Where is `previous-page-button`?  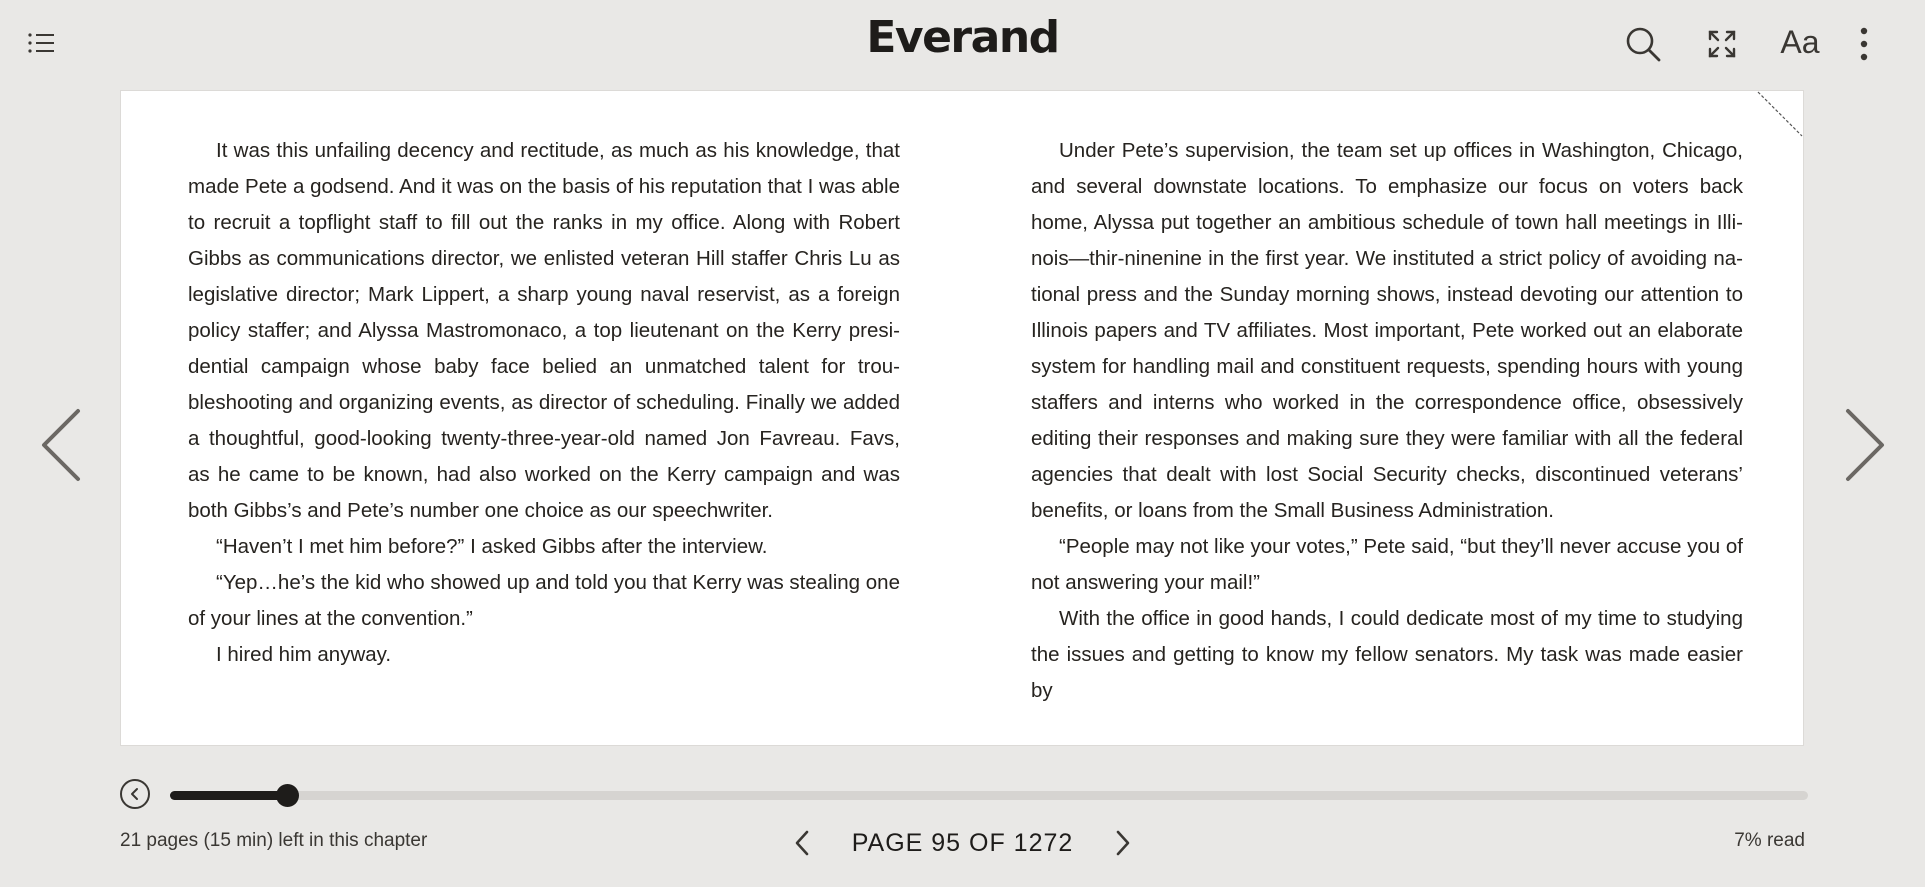 previous-page-button is located at coordinates (802, 843).